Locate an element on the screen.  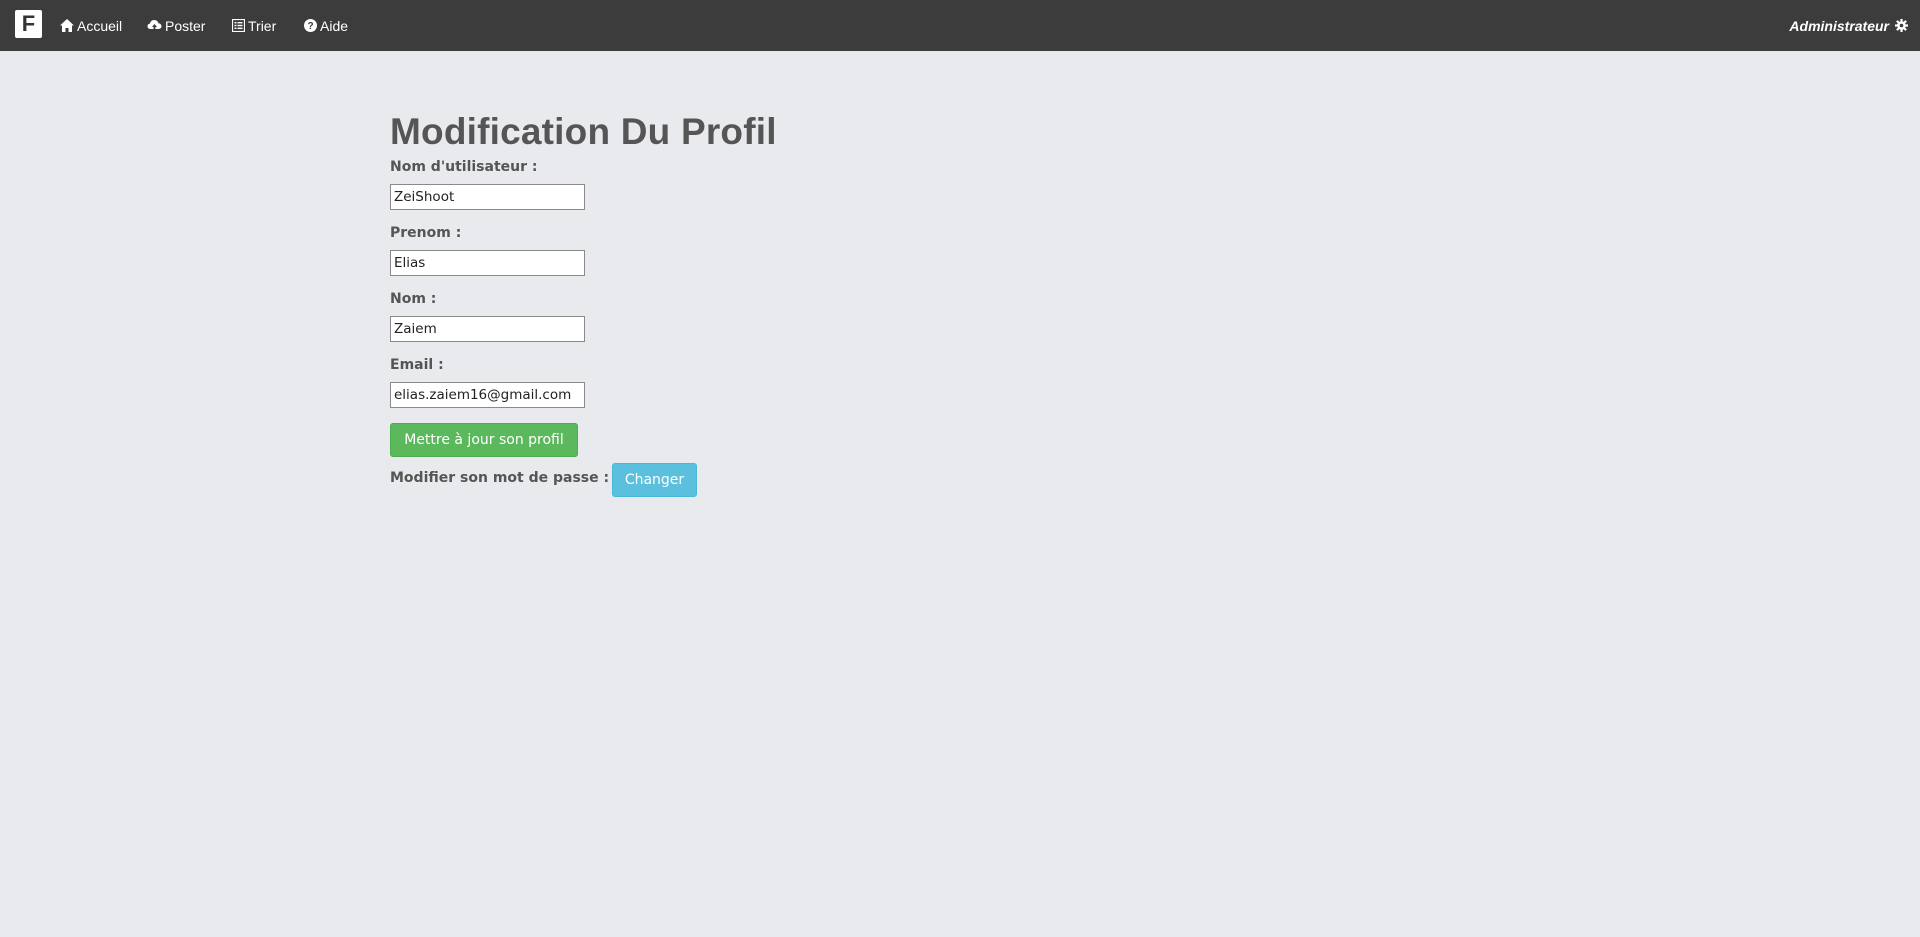
page-title: Modification Du Profil is located at coordinates (583, 131).